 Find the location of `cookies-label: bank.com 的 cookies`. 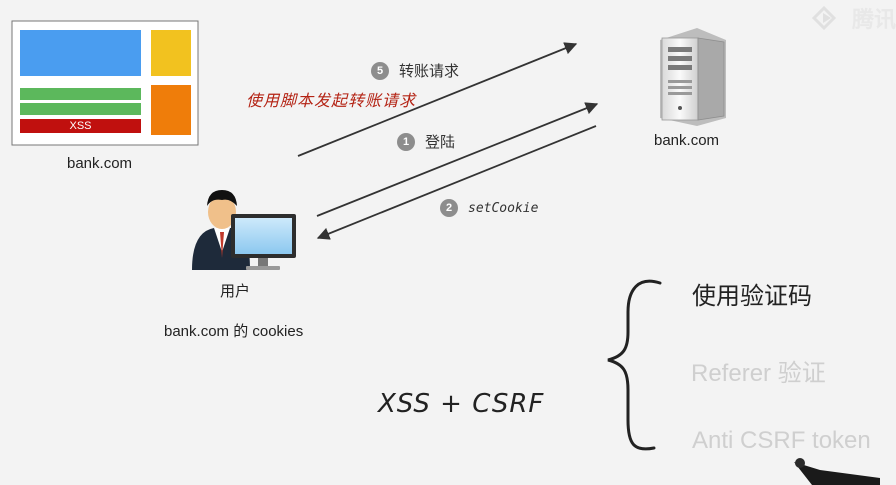

cookies-label: bank.com 的 cookies is located at coordinates (234, 331).